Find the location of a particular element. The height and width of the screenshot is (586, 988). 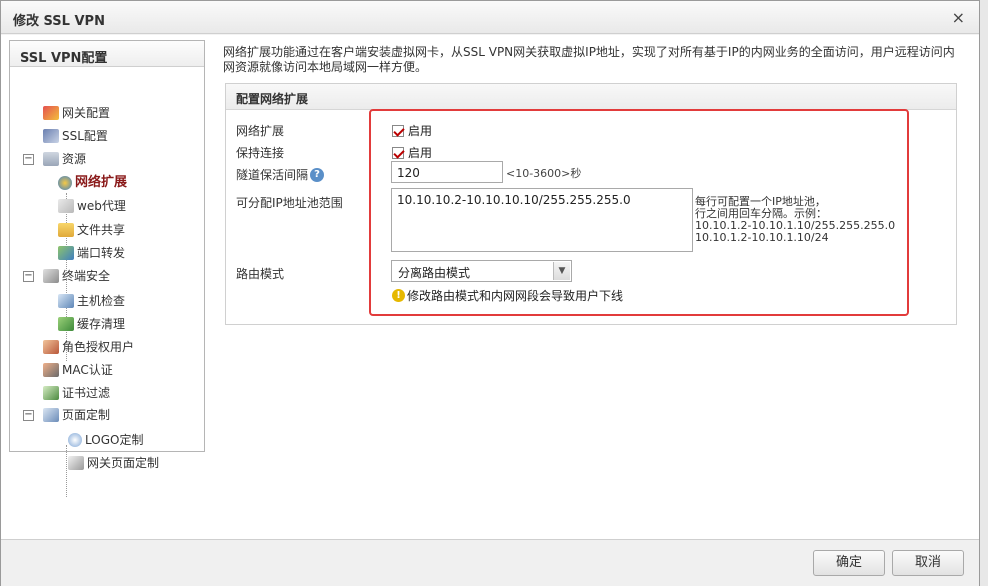

tree-item-label: 网关页面定制 is located at coordinates (123, 463).